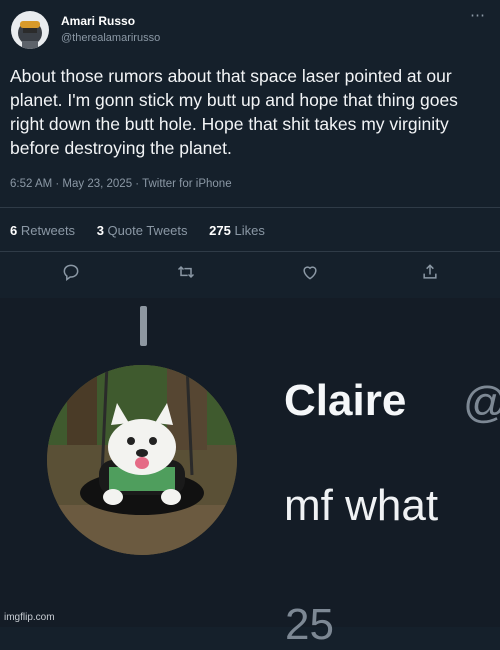 The width and height of the screenshot is (500, 650). I want to click on likes-count: 275, so click(220, 230).